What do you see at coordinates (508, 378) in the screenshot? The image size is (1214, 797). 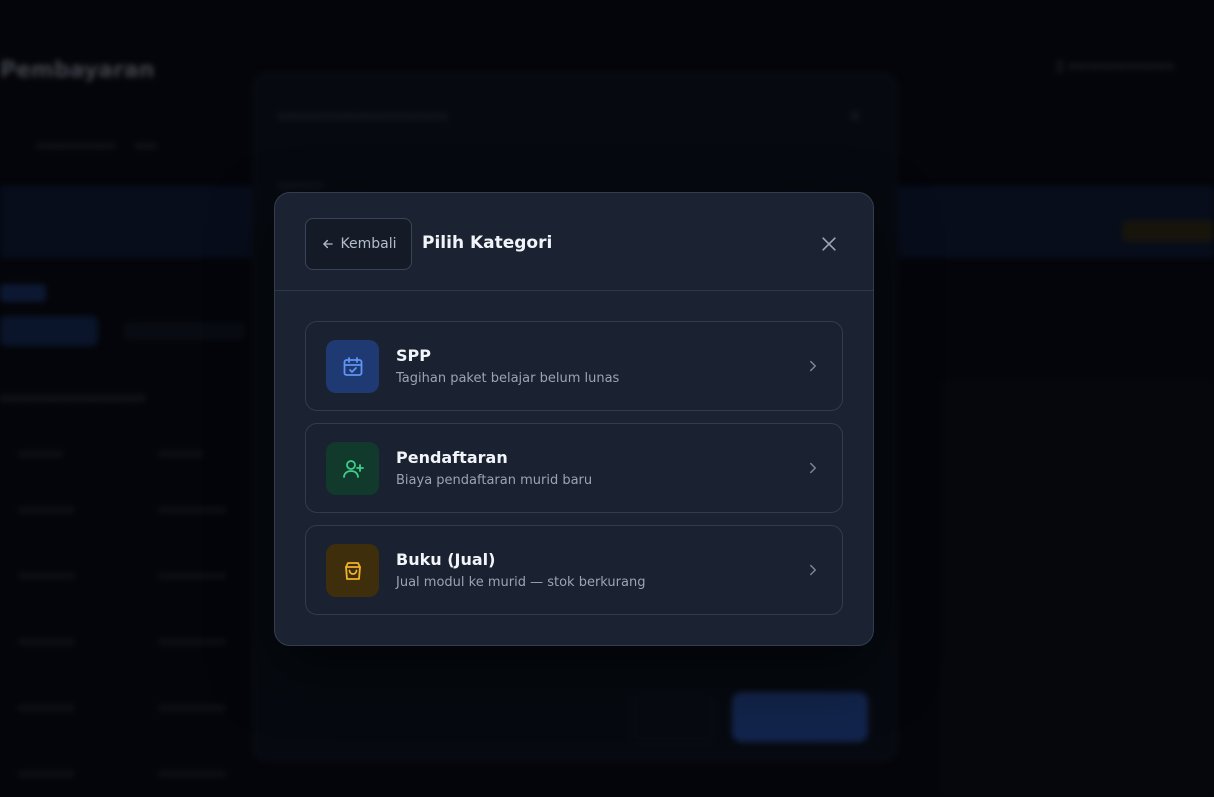 I see `option-subtitle: Tagihan paket belajar belum lunas` at bounding box center [508, 378].